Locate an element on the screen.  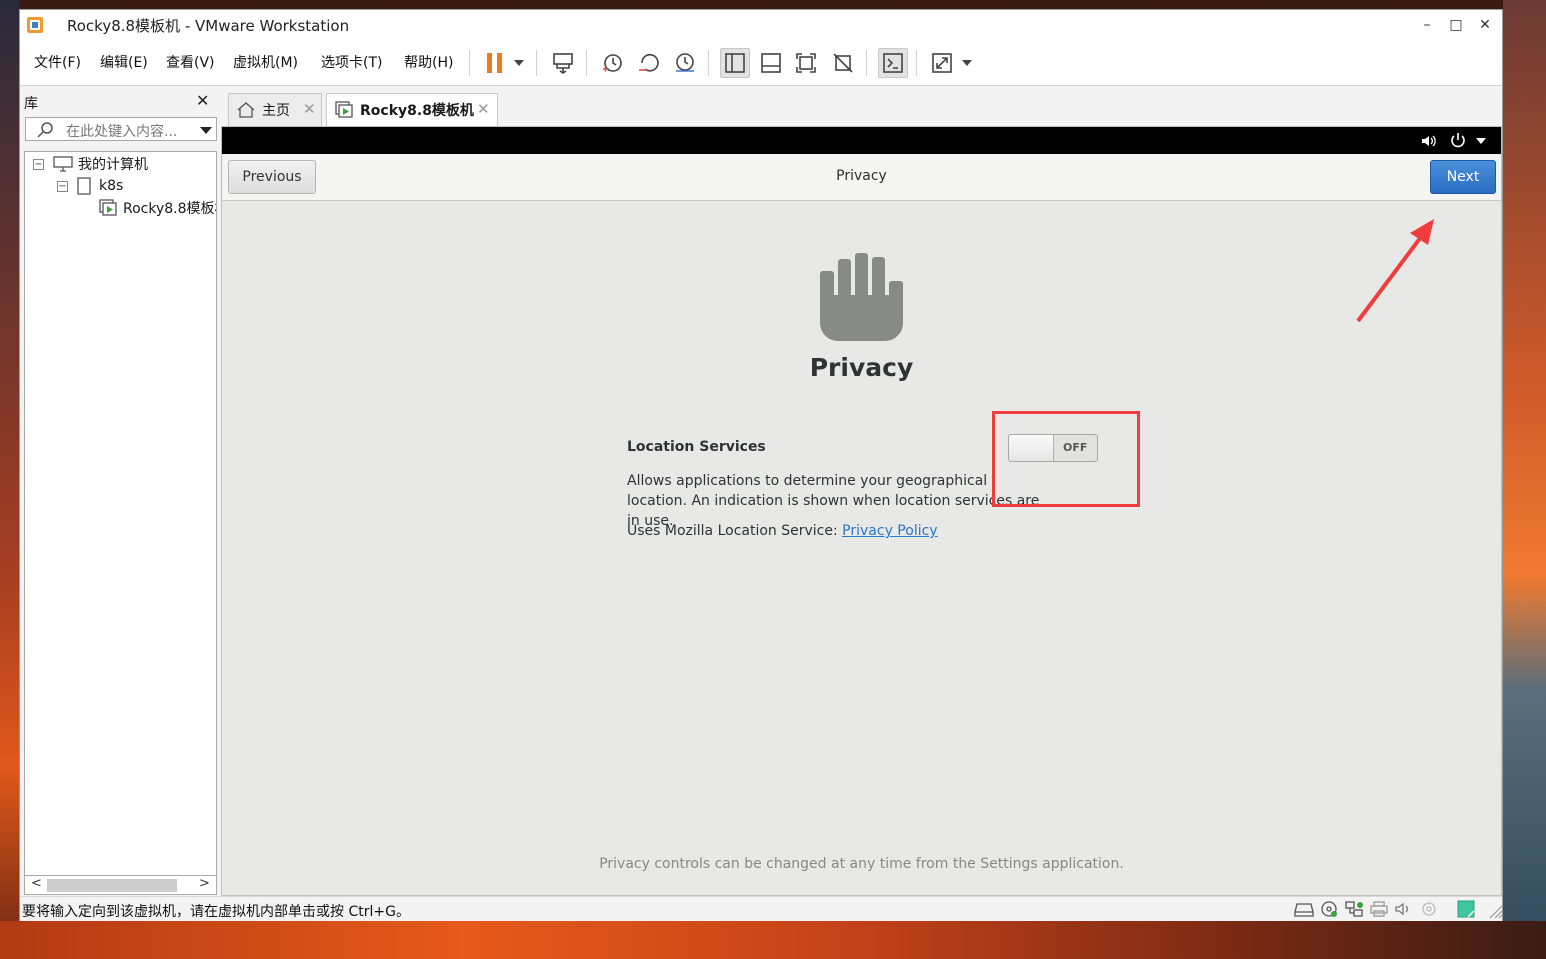
library-title: 库 is located at coordinates (31, 104).